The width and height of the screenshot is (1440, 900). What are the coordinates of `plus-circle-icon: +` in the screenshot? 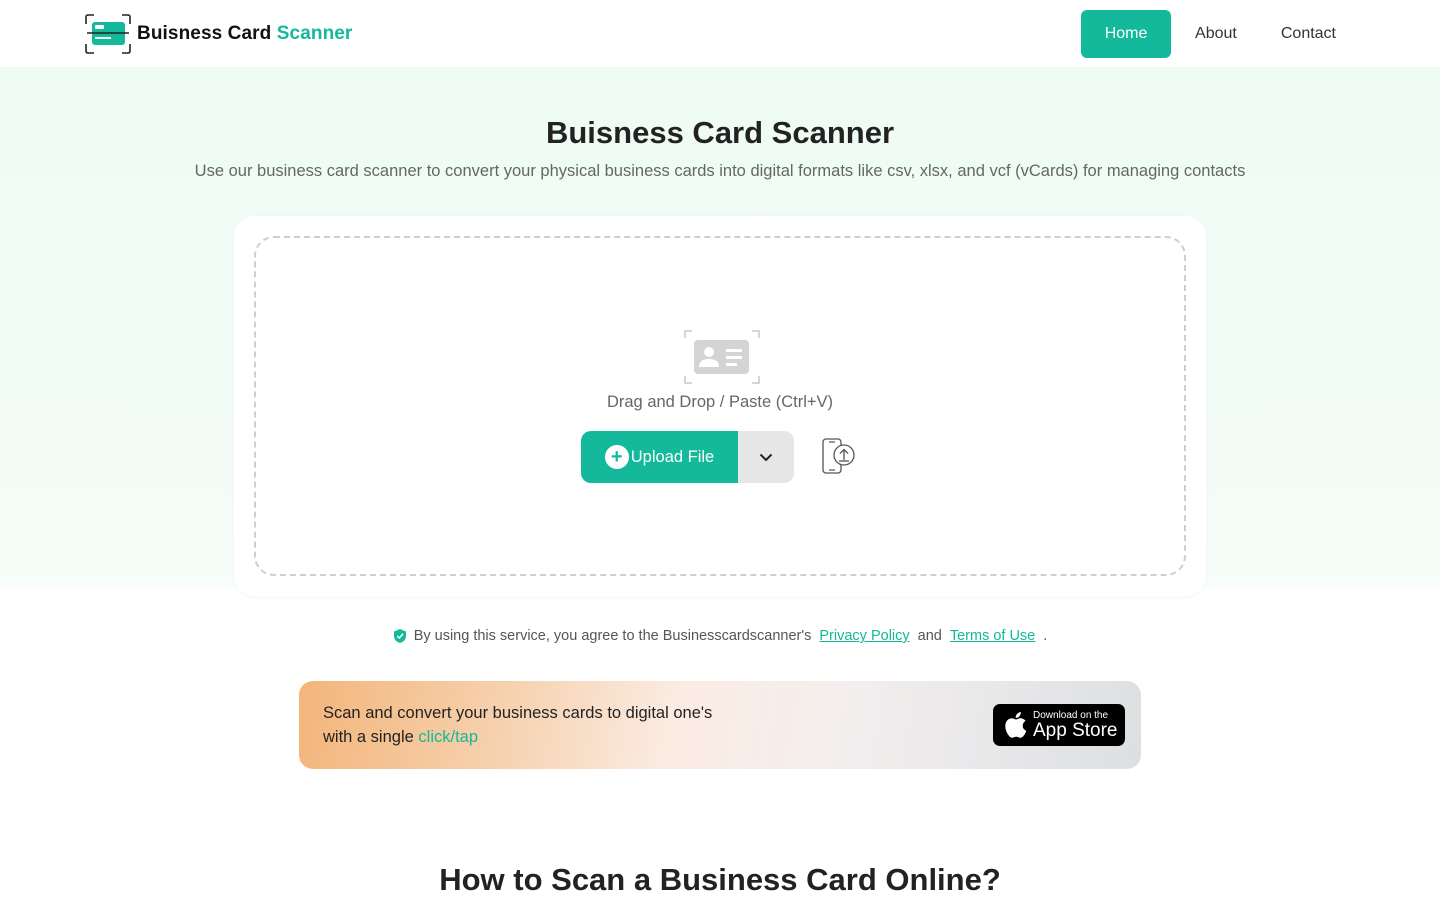 It's located at (616, 457).